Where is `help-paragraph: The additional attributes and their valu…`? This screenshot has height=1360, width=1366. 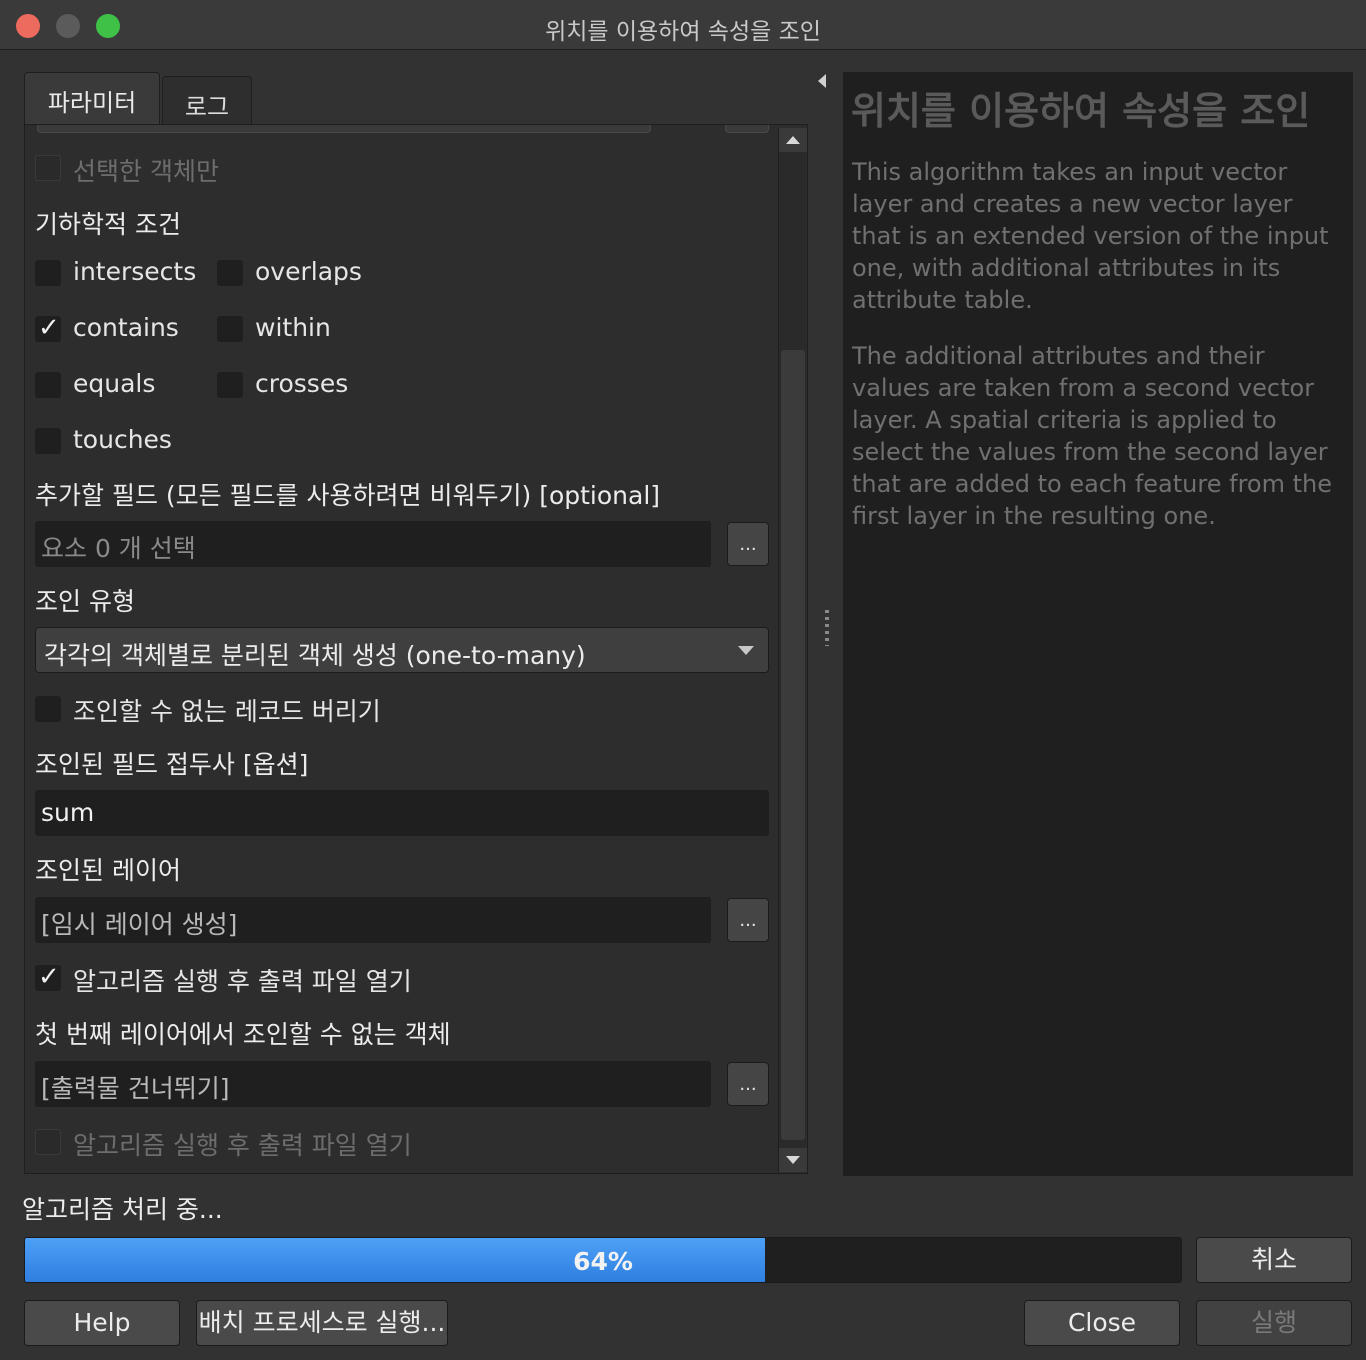 help-paragraph: The additional attributes and their valu… is located at coordinates (1092, 436).